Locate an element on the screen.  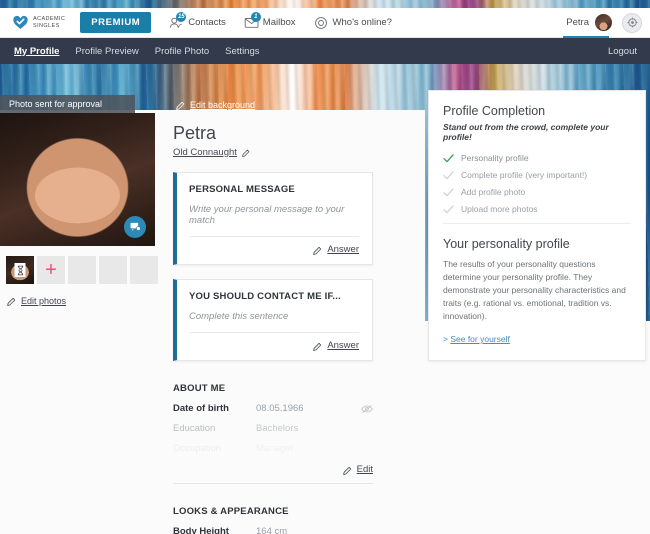
about-me-value: Bachelors is located at coordinates (277, 428).